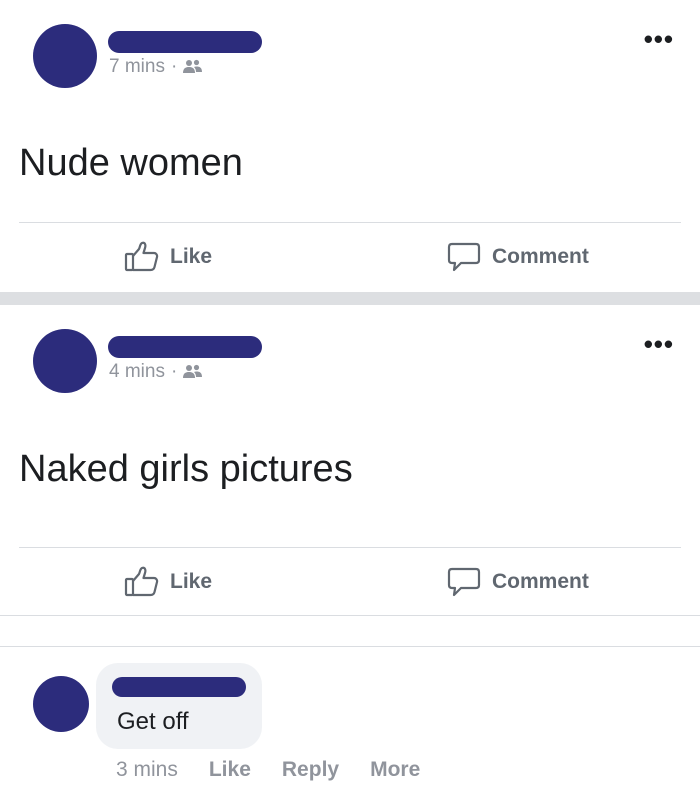 This screenshot has width=700, height=794. Describe the element at coordinates (350, 298) in the screenshot. I see `feed-separator` at that location.